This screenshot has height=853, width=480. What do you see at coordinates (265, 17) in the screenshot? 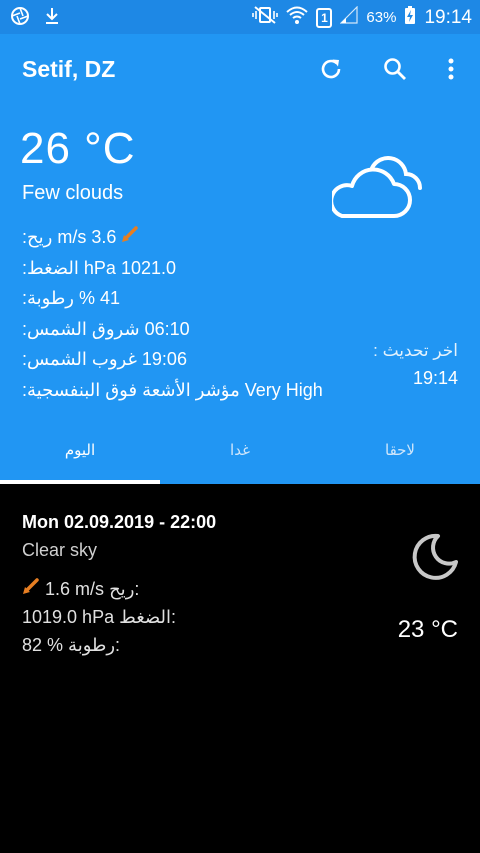
I see `vibrate-mute-icon` at bounding box center [265, 17].